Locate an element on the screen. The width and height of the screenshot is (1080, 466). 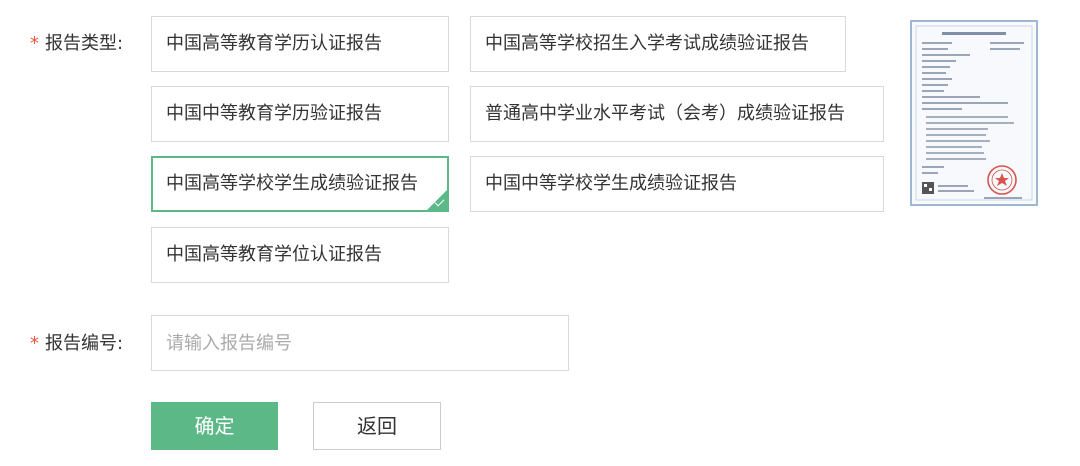
report-document-icon is located at coordinates (974, 113).